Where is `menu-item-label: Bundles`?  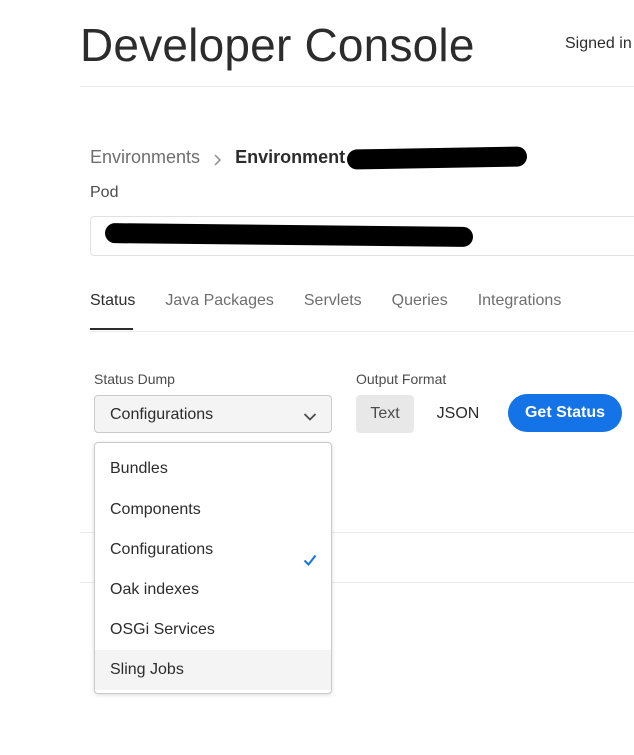
menu-item-label: Bundles is located at coordinates (139, 468).